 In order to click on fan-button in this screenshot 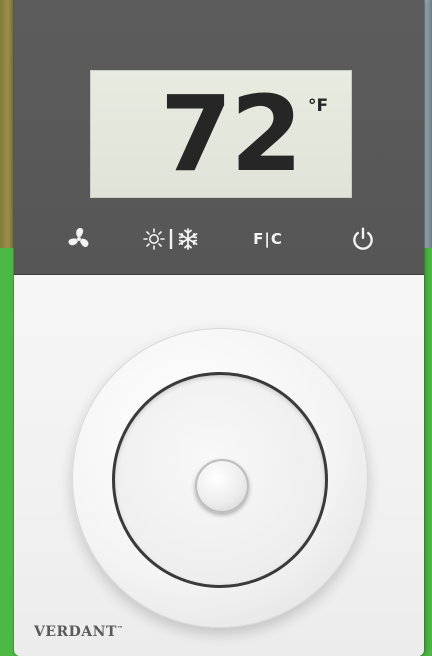, I will do `click(79, 239)`.